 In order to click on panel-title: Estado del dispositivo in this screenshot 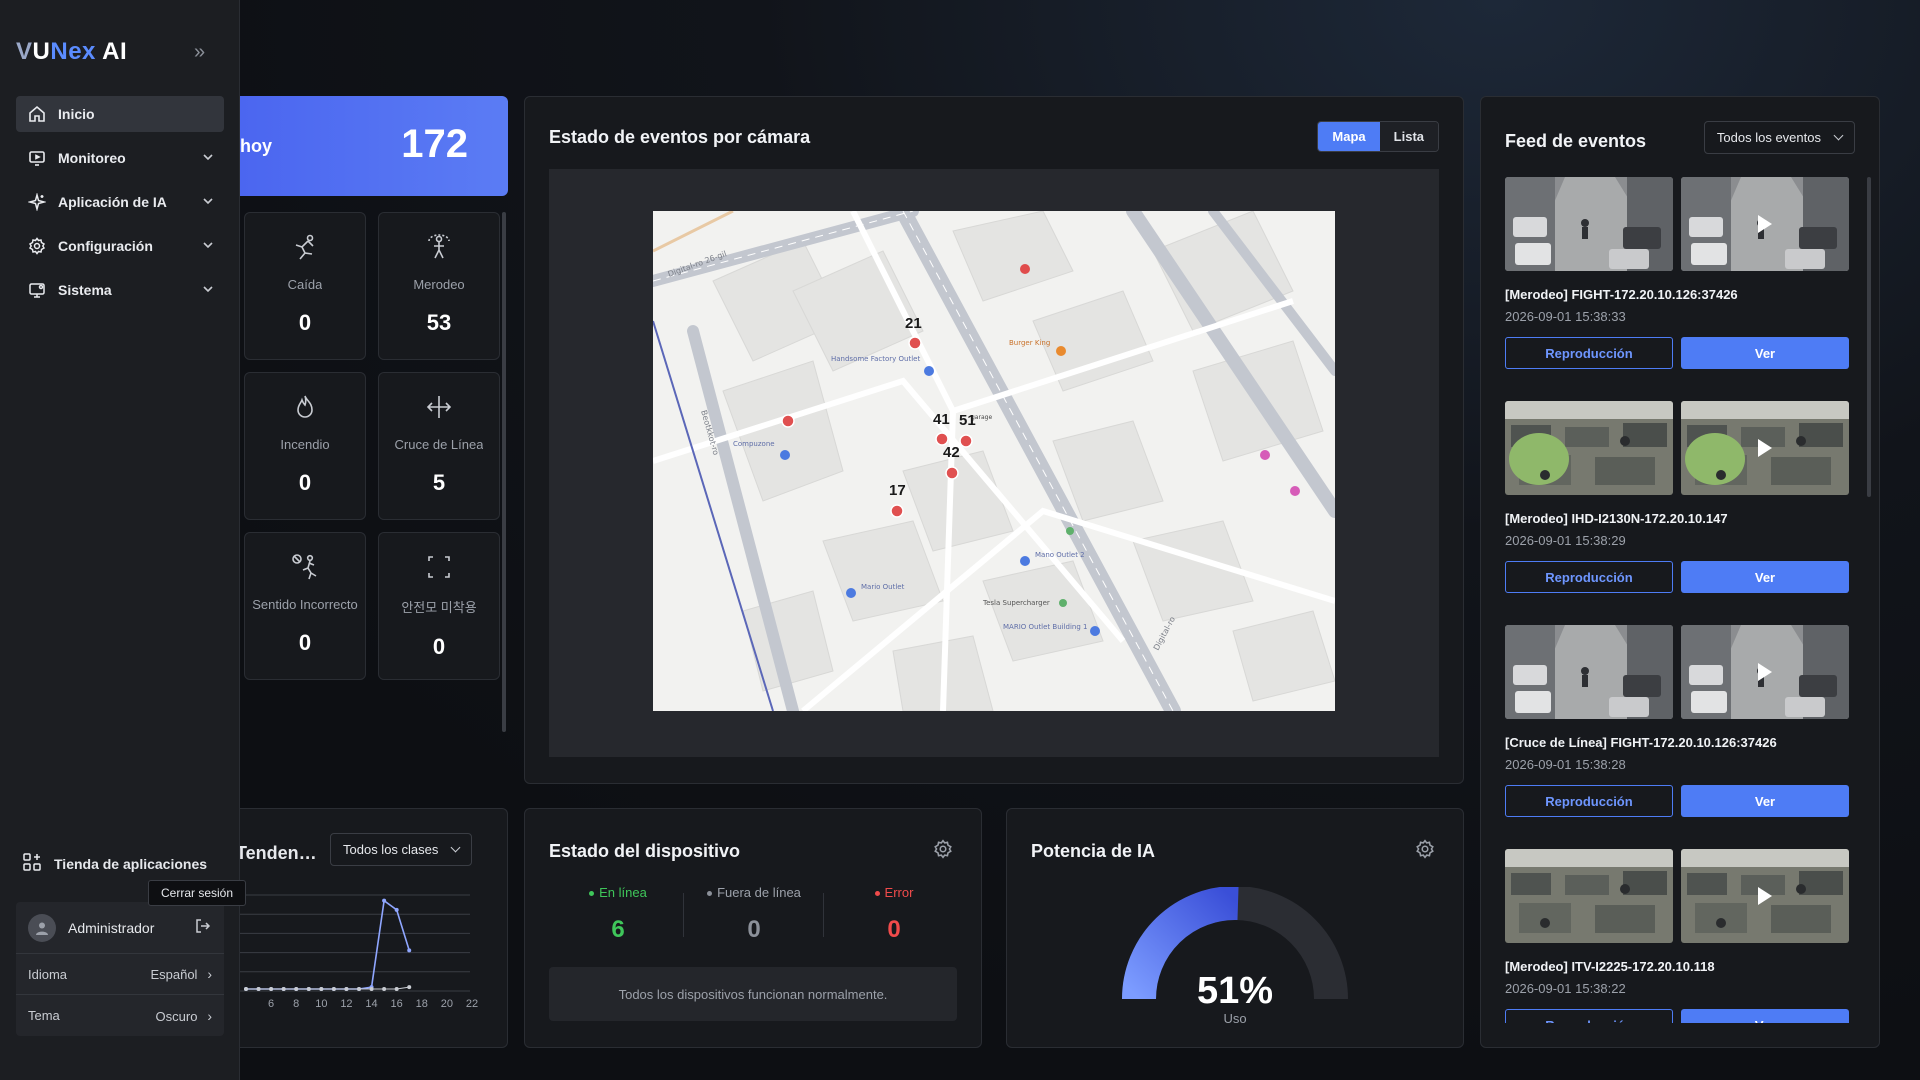, I will do `click(645, 851)`.